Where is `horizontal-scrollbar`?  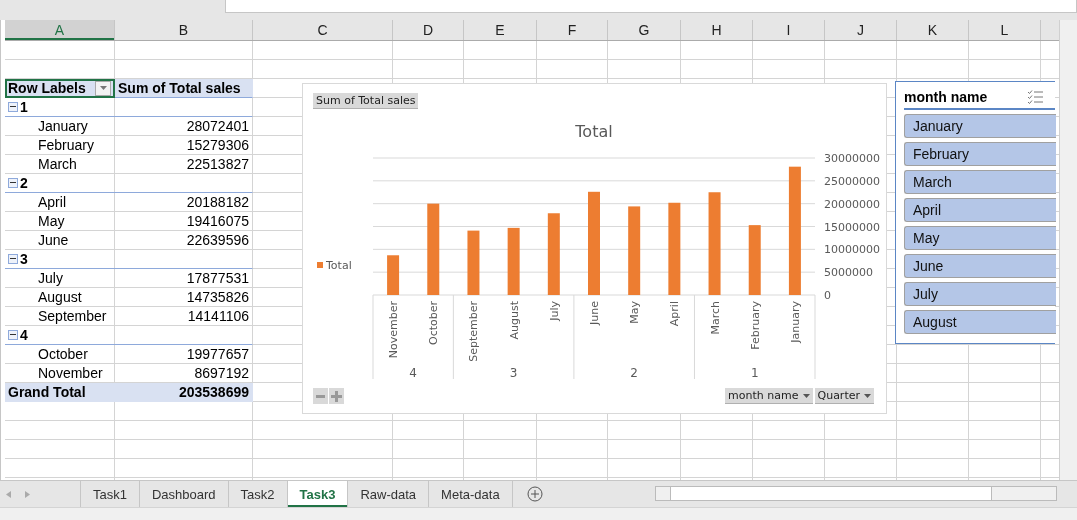
horizontal-scrollbar is located at coordinates (856, 493).